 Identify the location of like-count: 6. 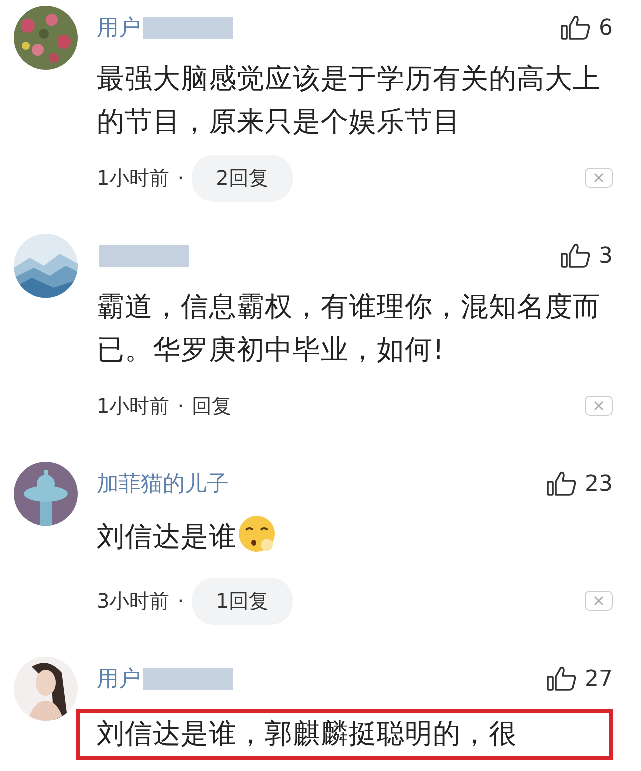
(606, 28).